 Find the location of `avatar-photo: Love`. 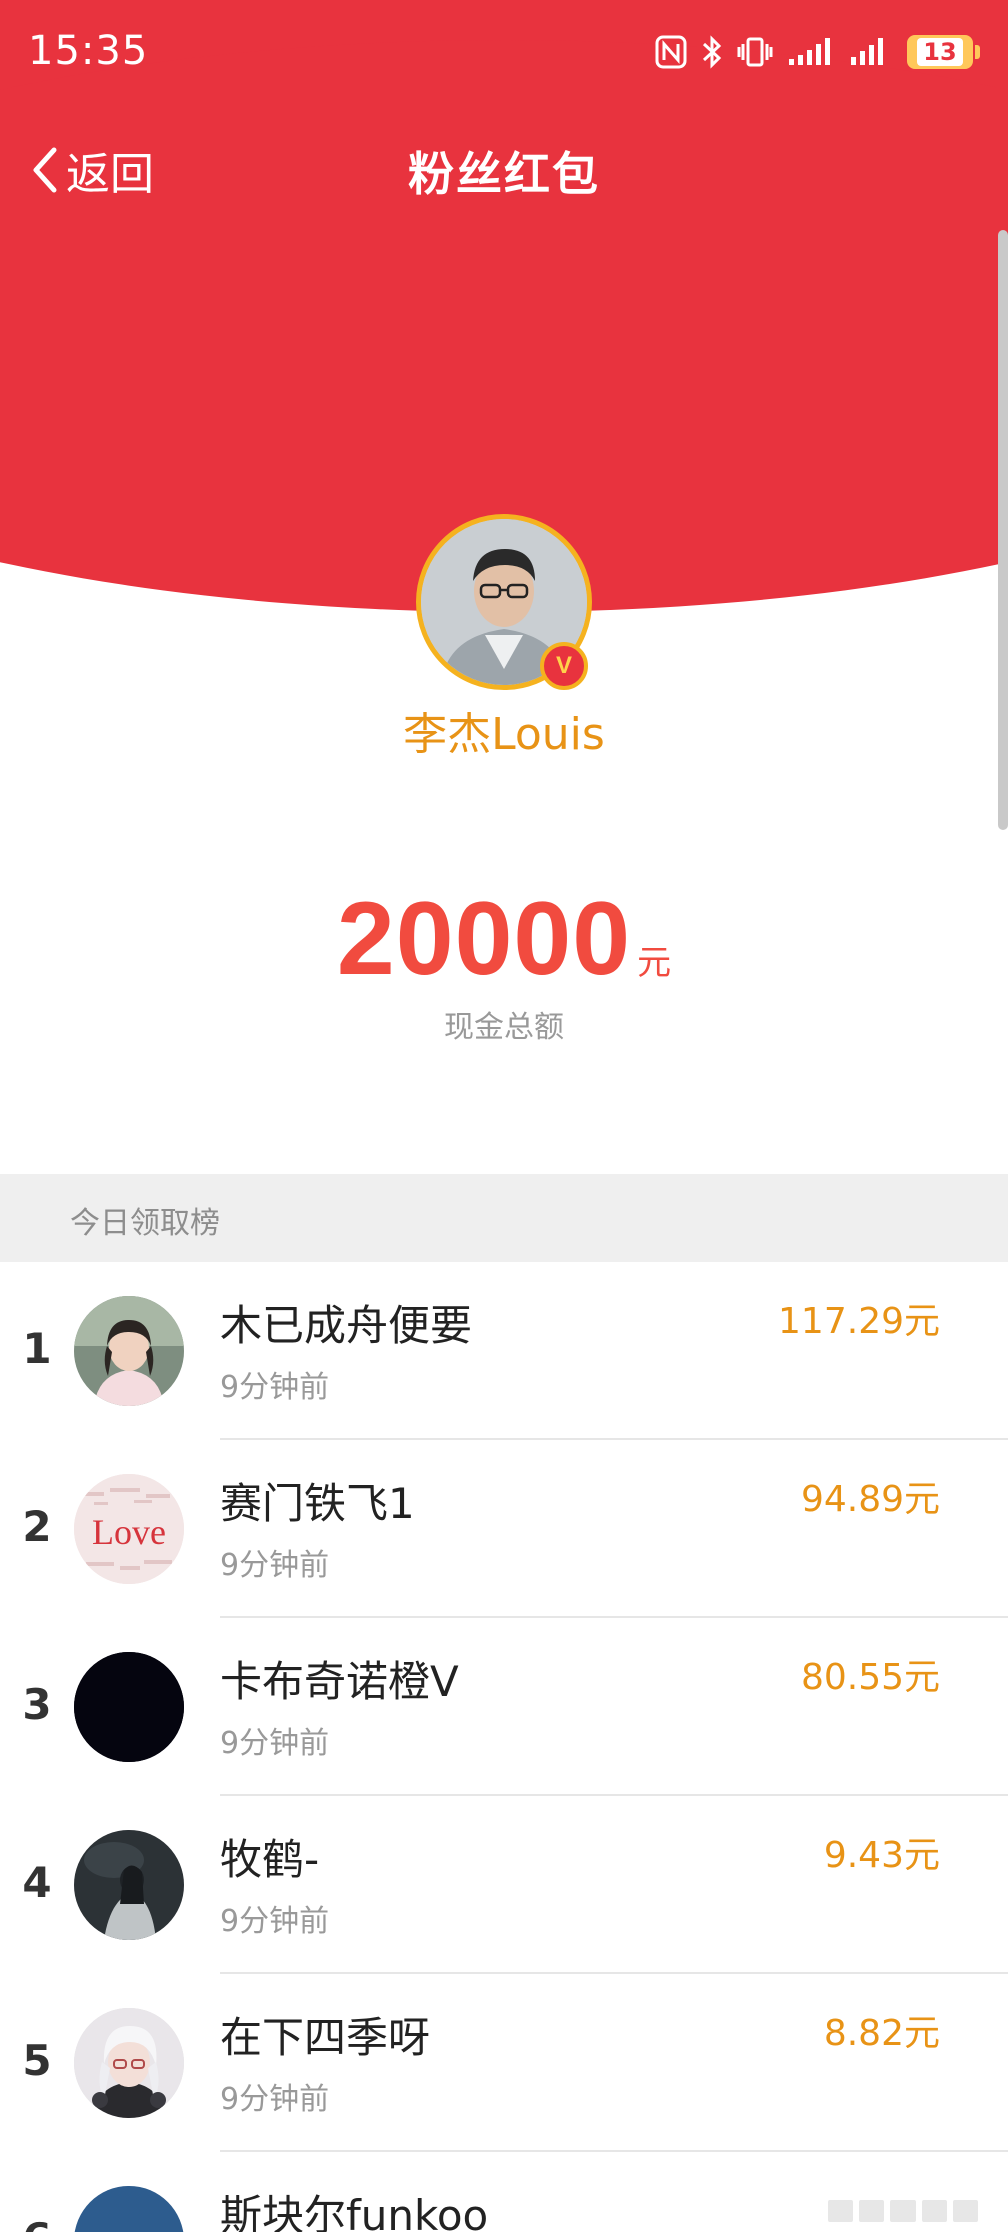

avatar-photo: Love is located at coordinates (129, 1529).